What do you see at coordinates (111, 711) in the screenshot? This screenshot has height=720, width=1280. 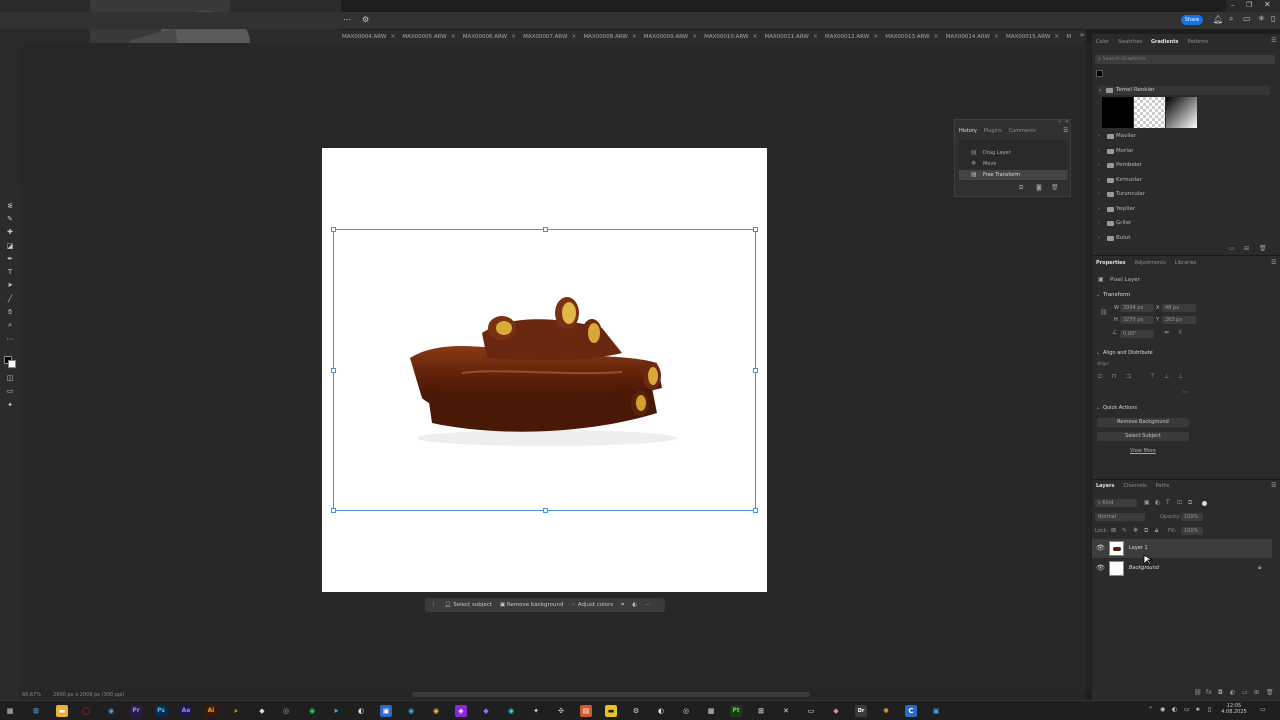 I see `browser-icon: ◉` at bounding box center [111, 711].